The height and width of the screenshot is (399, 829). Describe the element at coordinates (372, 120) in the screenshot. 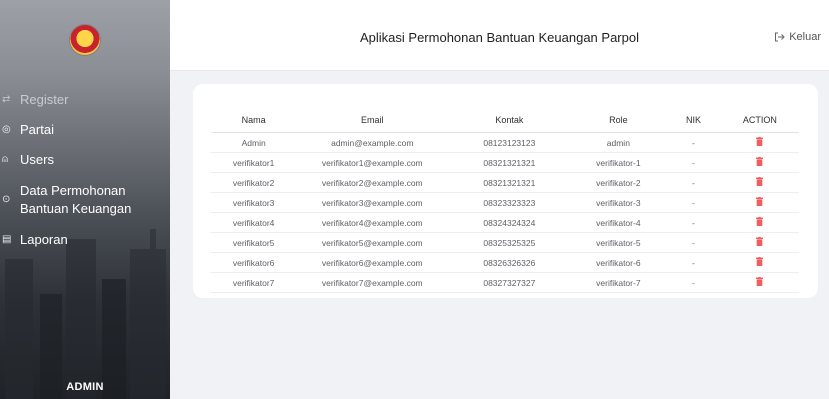

I see `column-header-email: Email` at that location.